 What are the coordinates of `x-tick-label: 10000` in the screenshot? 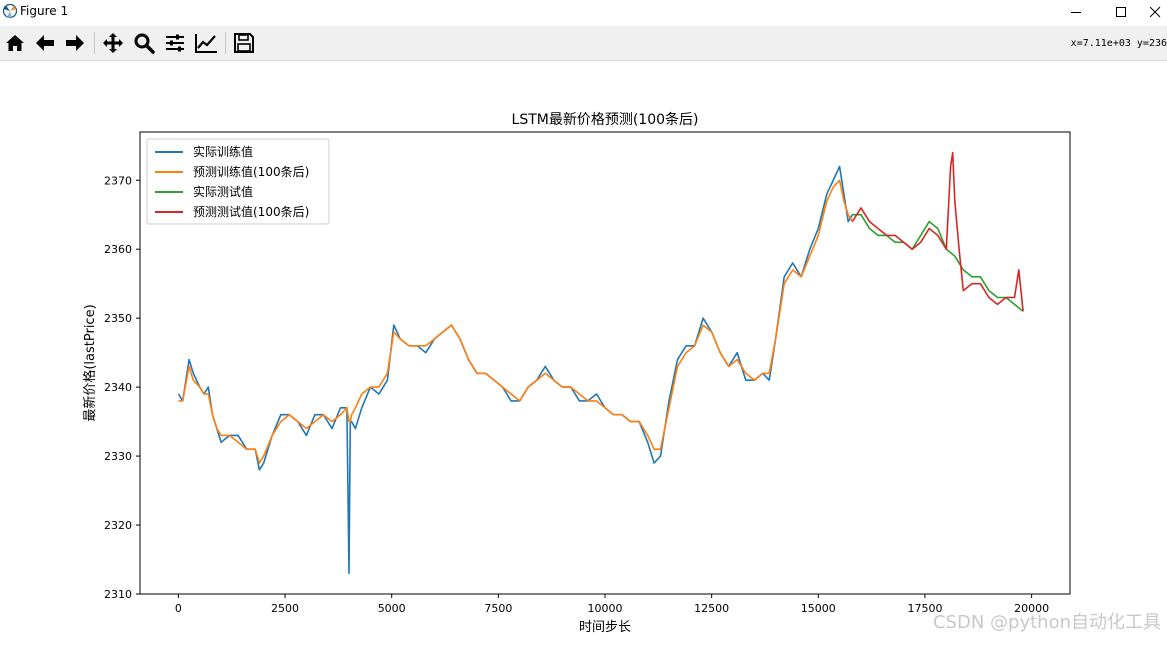 It's located at (605, 608).